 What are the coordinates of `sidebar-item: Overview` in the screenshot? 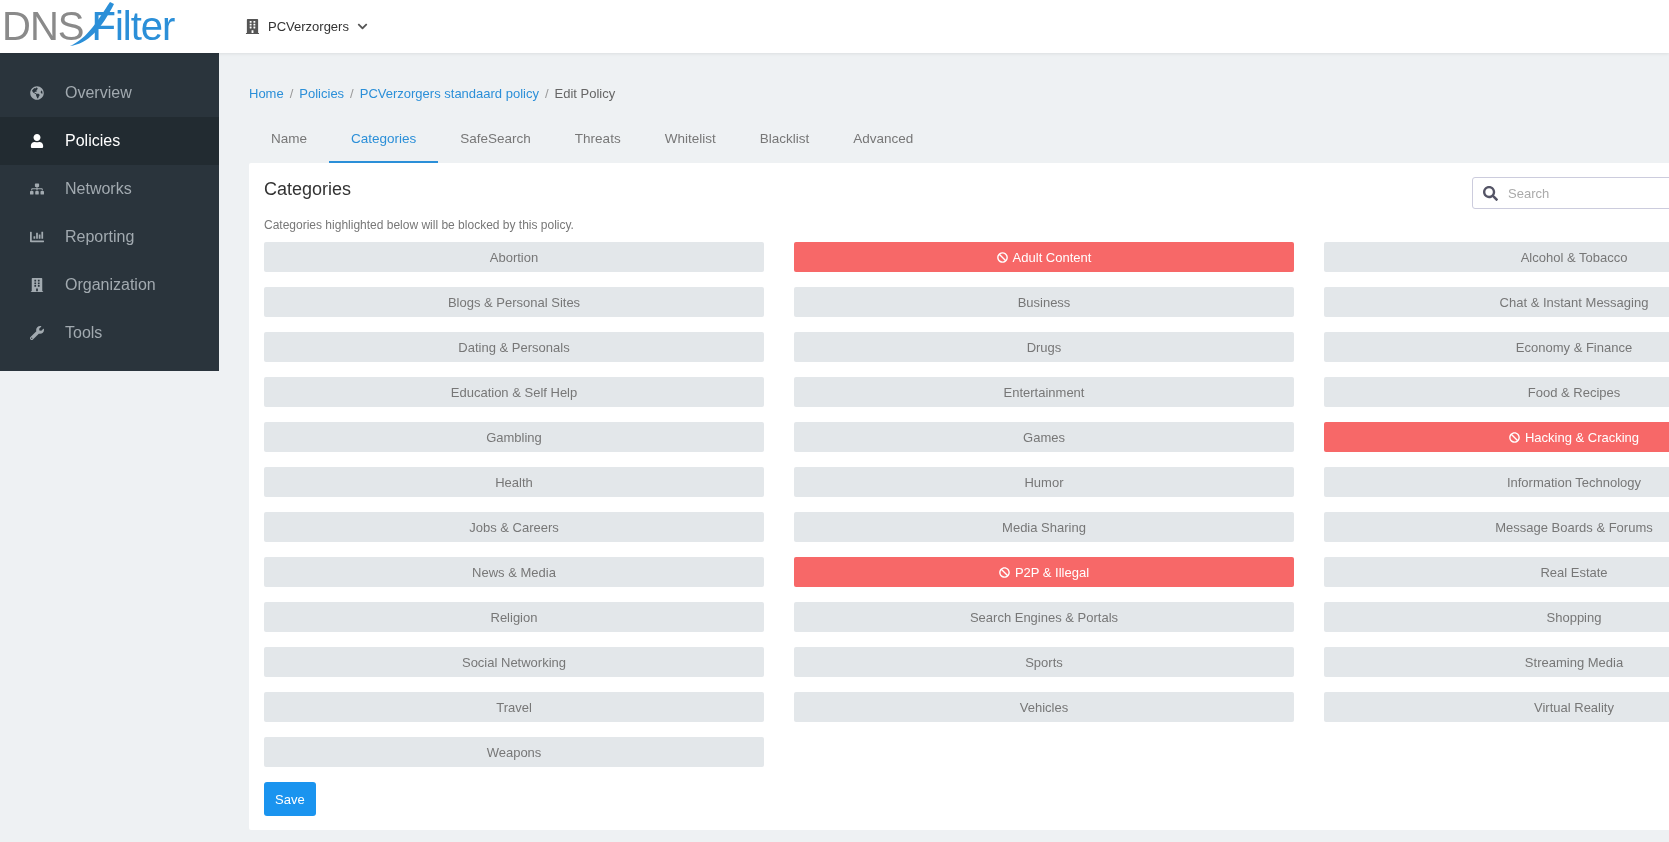 It's located at (109, 93).